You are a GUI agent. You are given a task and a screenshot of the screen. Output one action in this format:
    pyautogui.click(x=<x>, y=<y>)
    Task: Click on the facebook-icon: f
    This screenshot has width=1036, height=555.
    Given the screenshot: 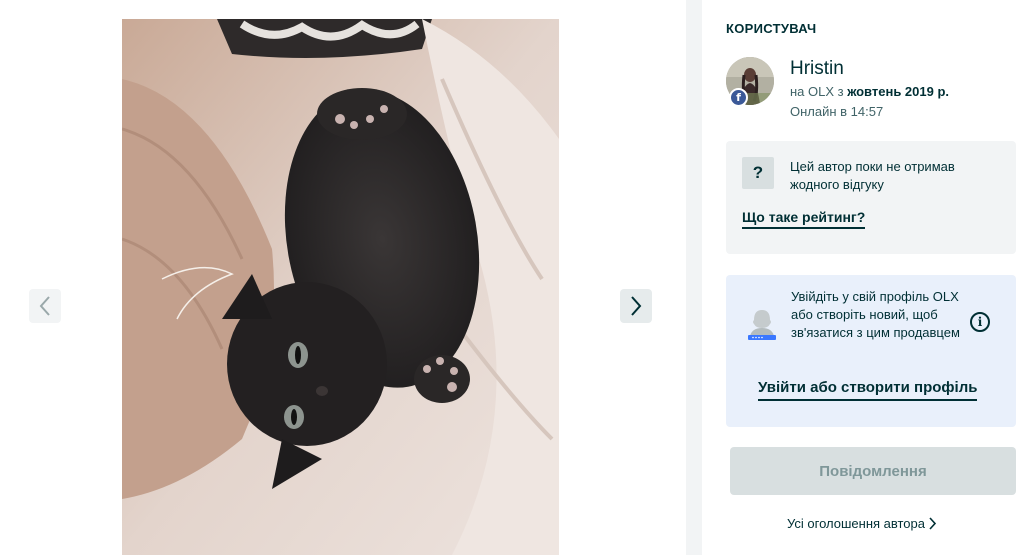 What is the action you would take?
    pyautogui.click(x=738, y=97)
    